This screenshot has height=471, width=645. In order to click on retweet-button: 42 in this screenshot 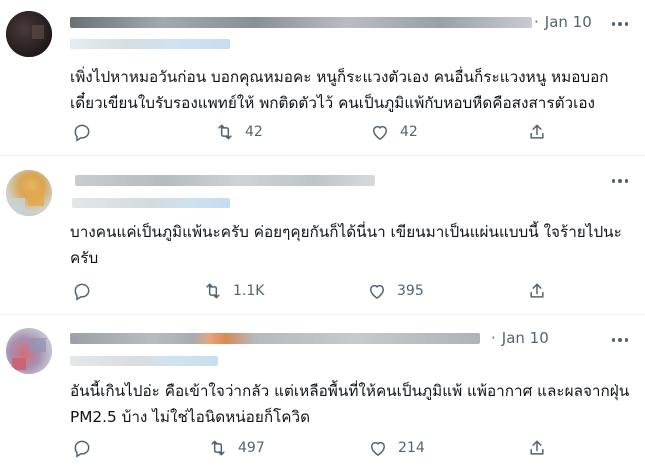, I will do `click(239, 132)`.